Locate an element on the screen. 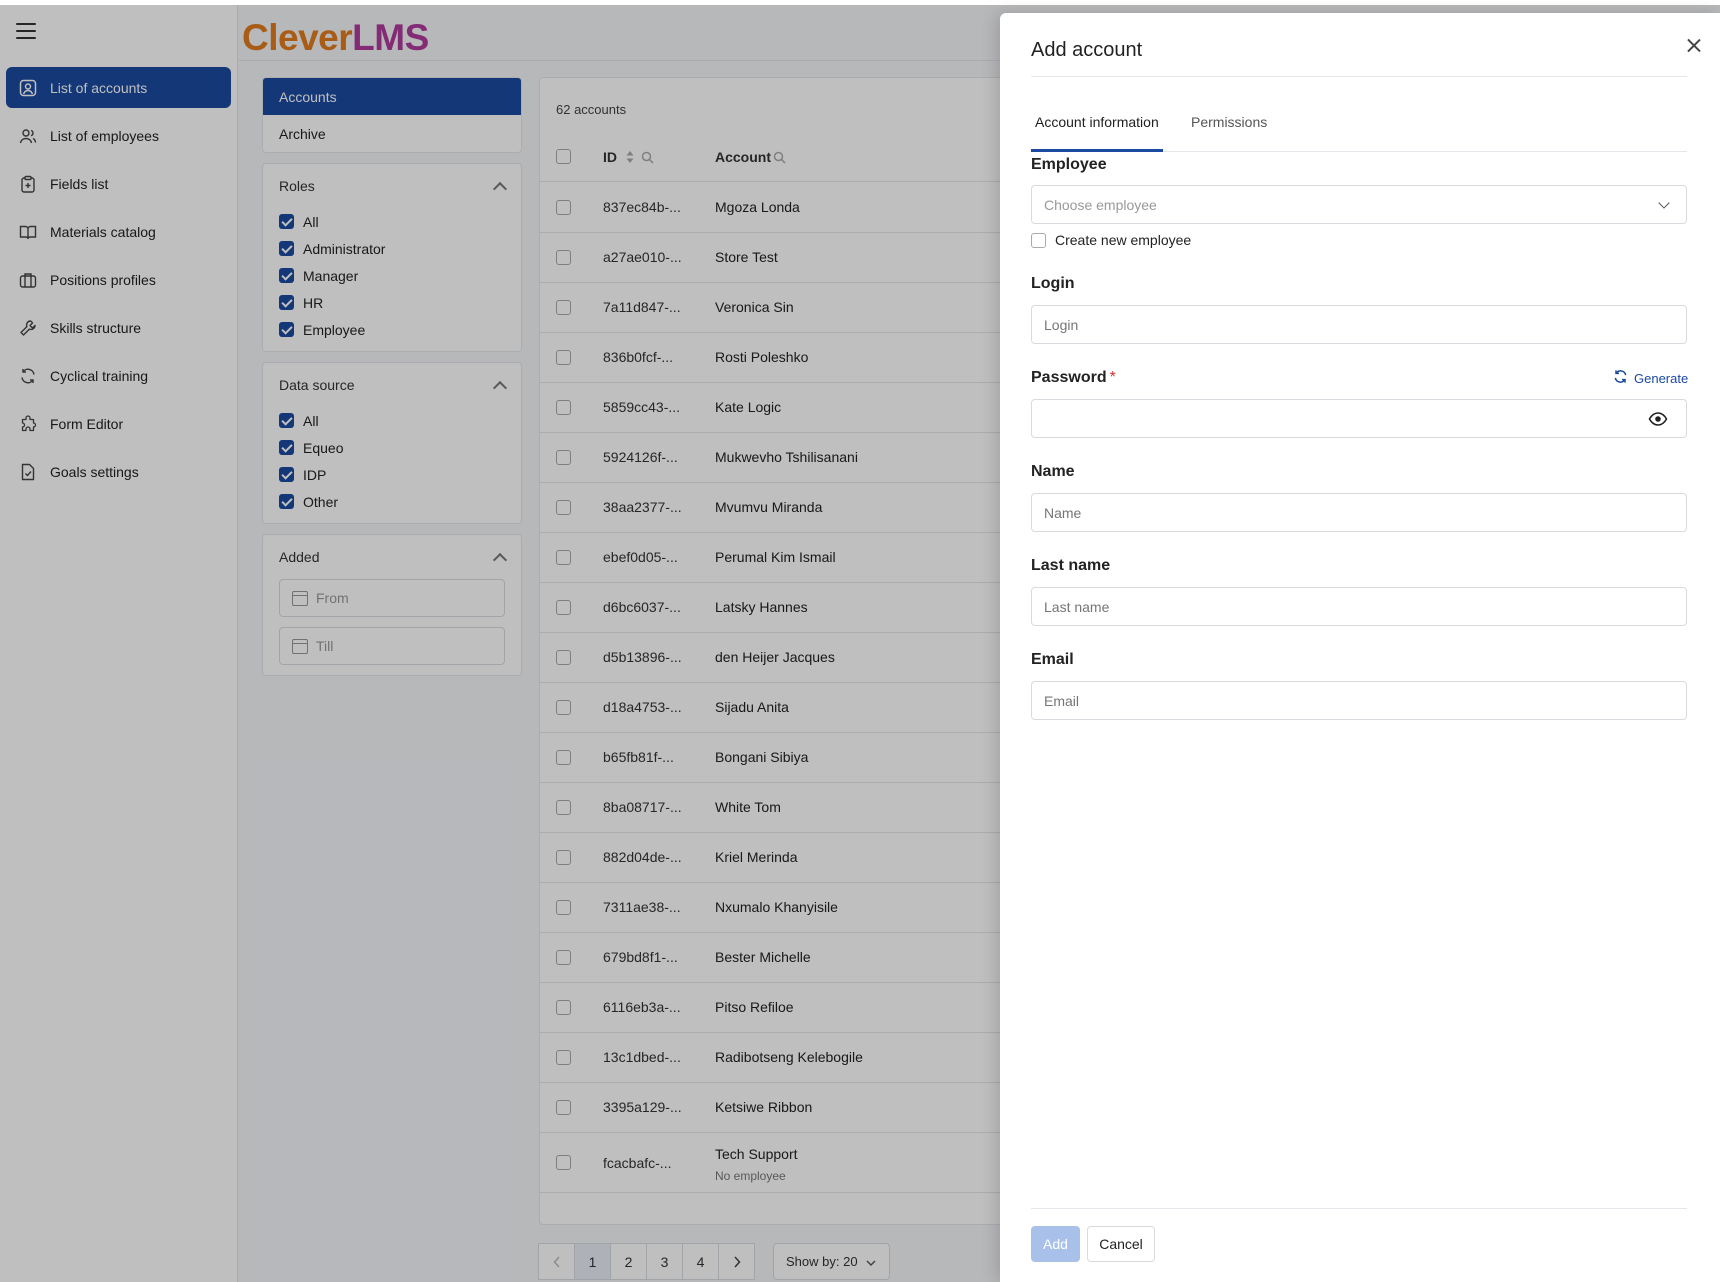  email-input is located at coordinates (1359, 700).